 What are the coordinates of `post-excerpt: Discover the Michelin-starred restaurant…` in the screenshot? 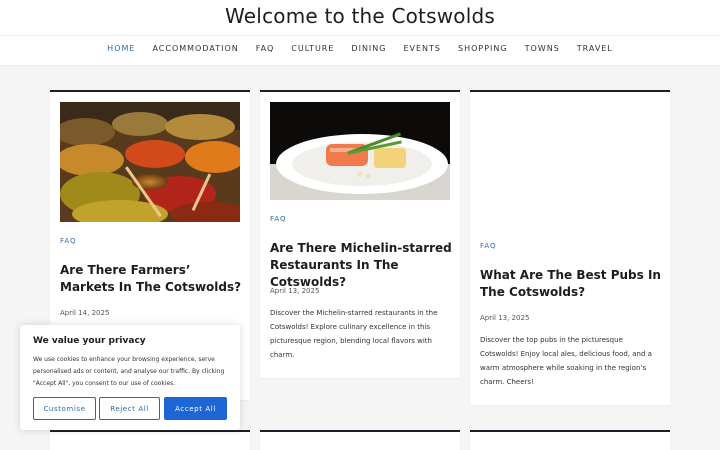 It's located at (354, 334).